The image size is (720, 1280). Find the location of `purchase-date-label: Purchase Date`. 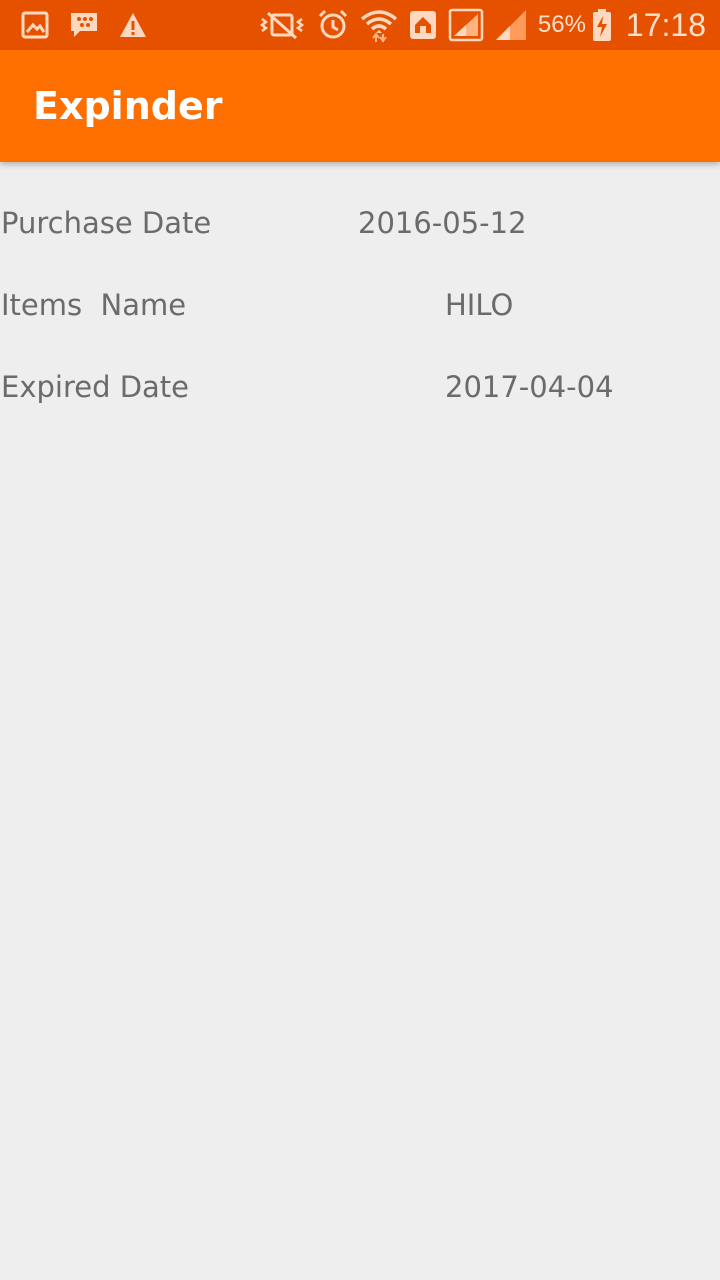

purchase-date-label: Purchase Date is located at coordinates (106, 223).